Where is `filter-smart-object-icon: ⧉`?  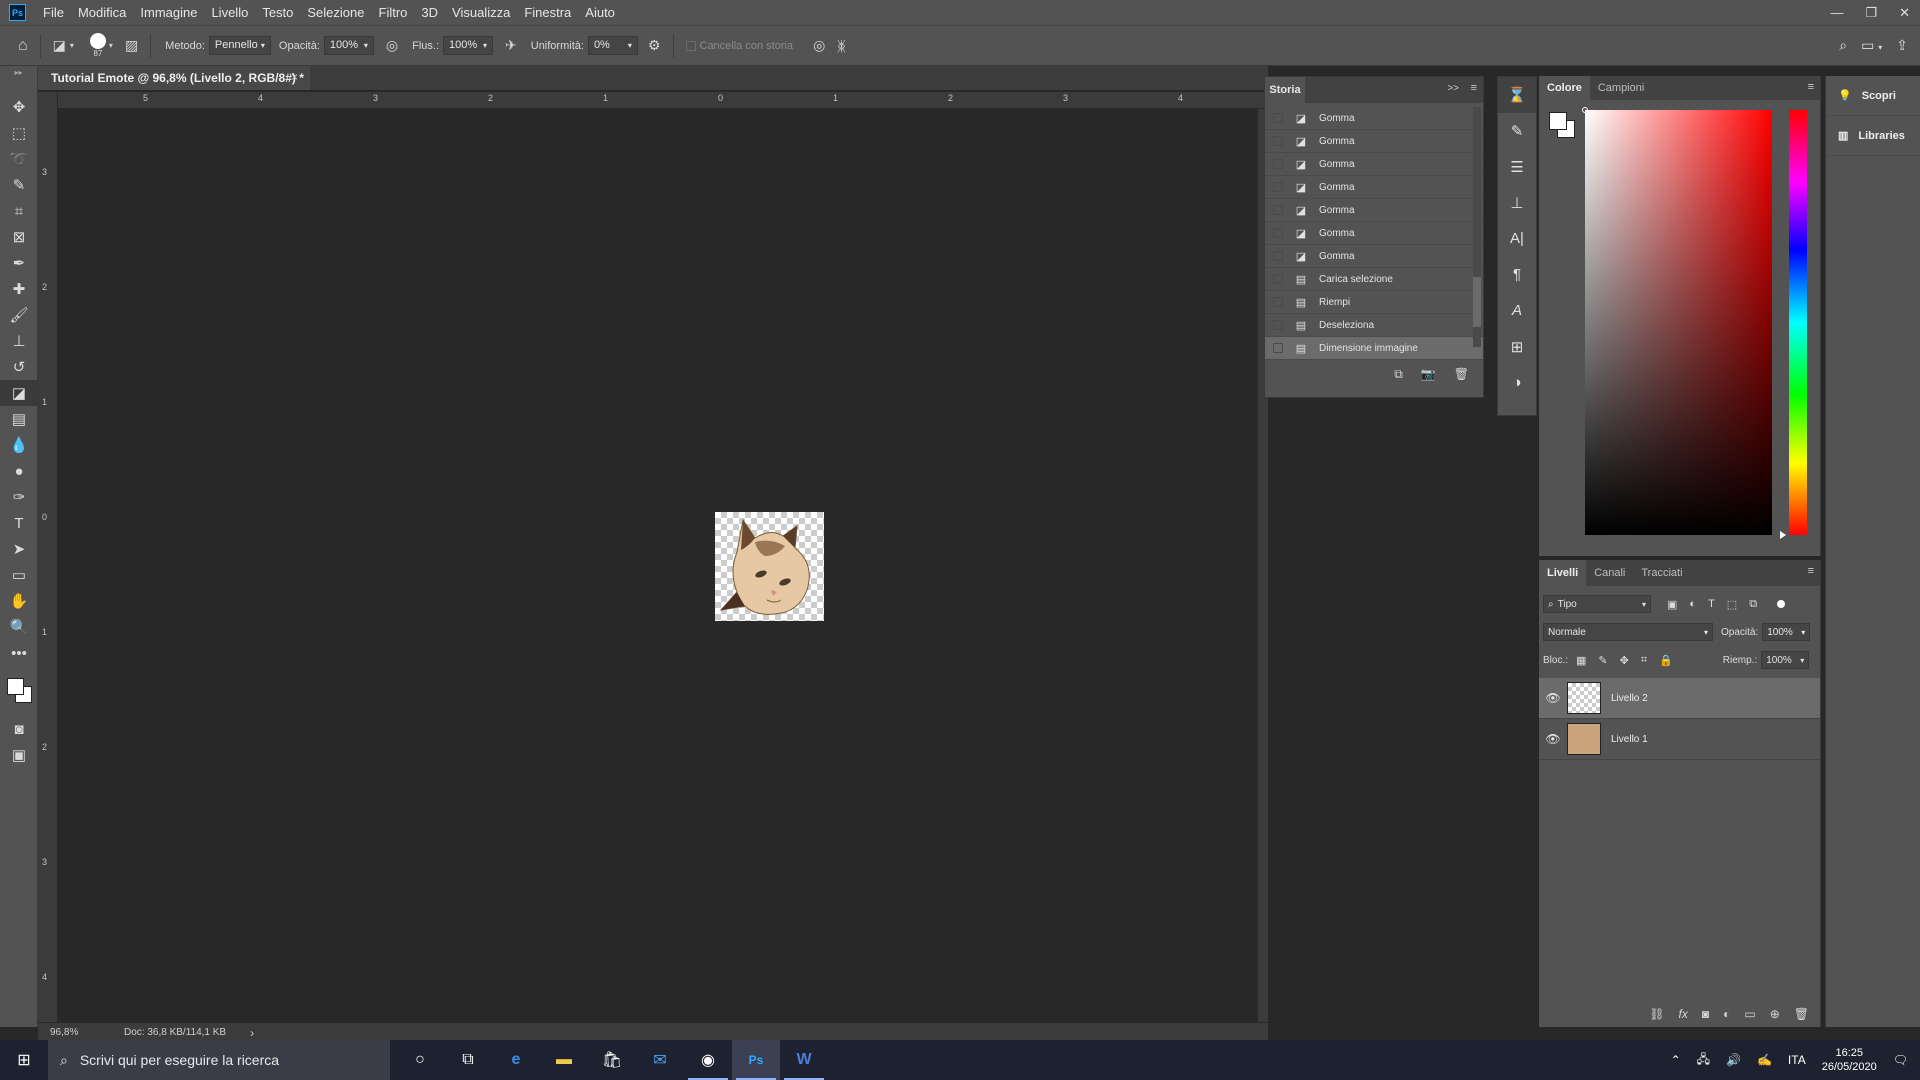 filter-smart-object-icon: ⧉ is located at coordinates (1753, 604).